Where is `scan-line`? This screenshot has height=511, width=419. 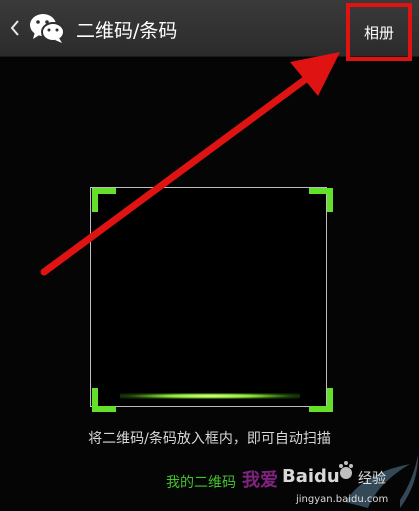
scan-line is located at coordinates (210, 396).